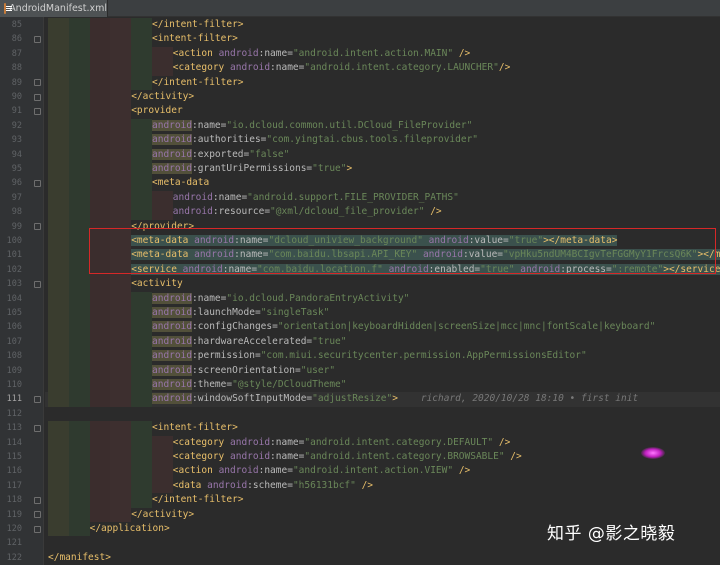 The height and width of the screenshot is (565, 720). Describe the element at coordinates (11, 83) in the screenshot. I see `line-number: 89` at that location.